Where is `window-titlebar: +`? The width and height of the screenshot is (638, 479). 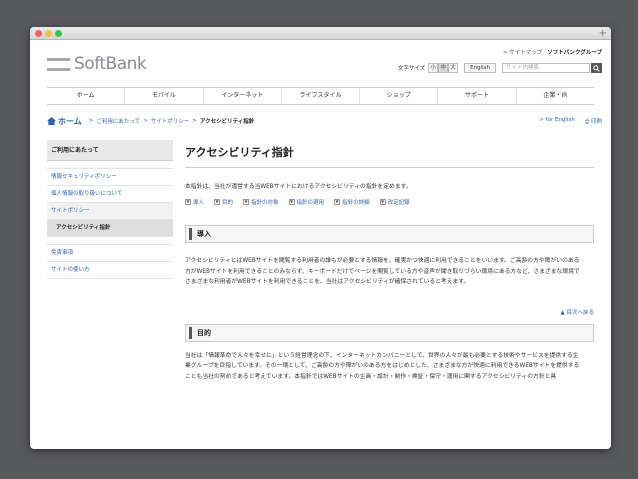
window-titlebar: + is located at coordinates (320, 33).